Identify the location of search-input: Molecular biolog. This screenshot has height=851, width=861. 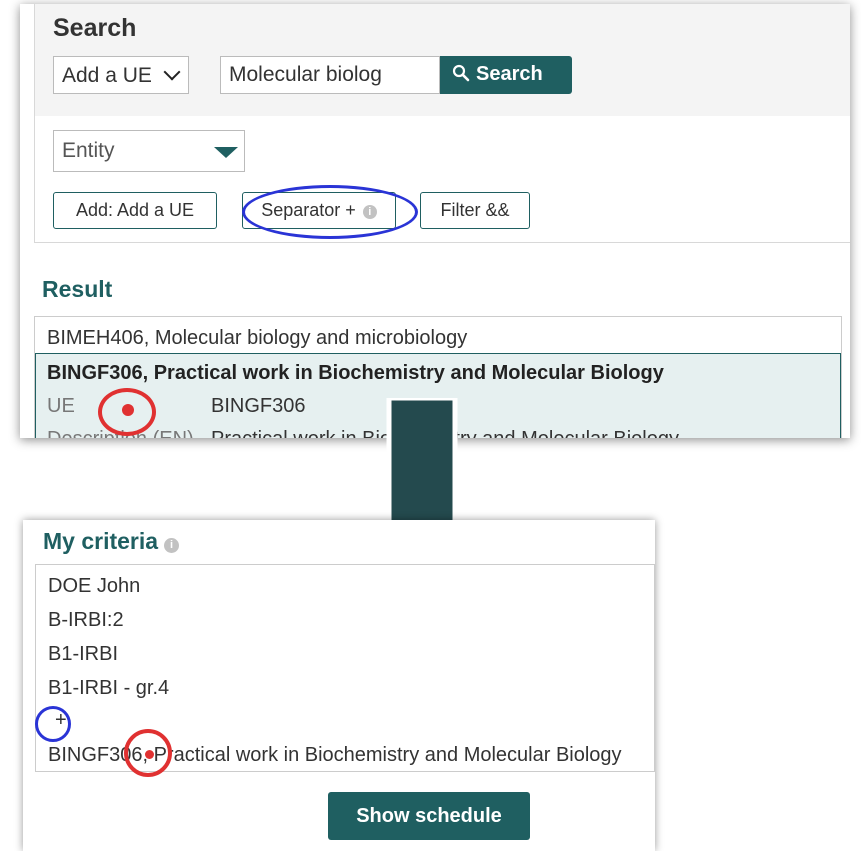
(330, 75).